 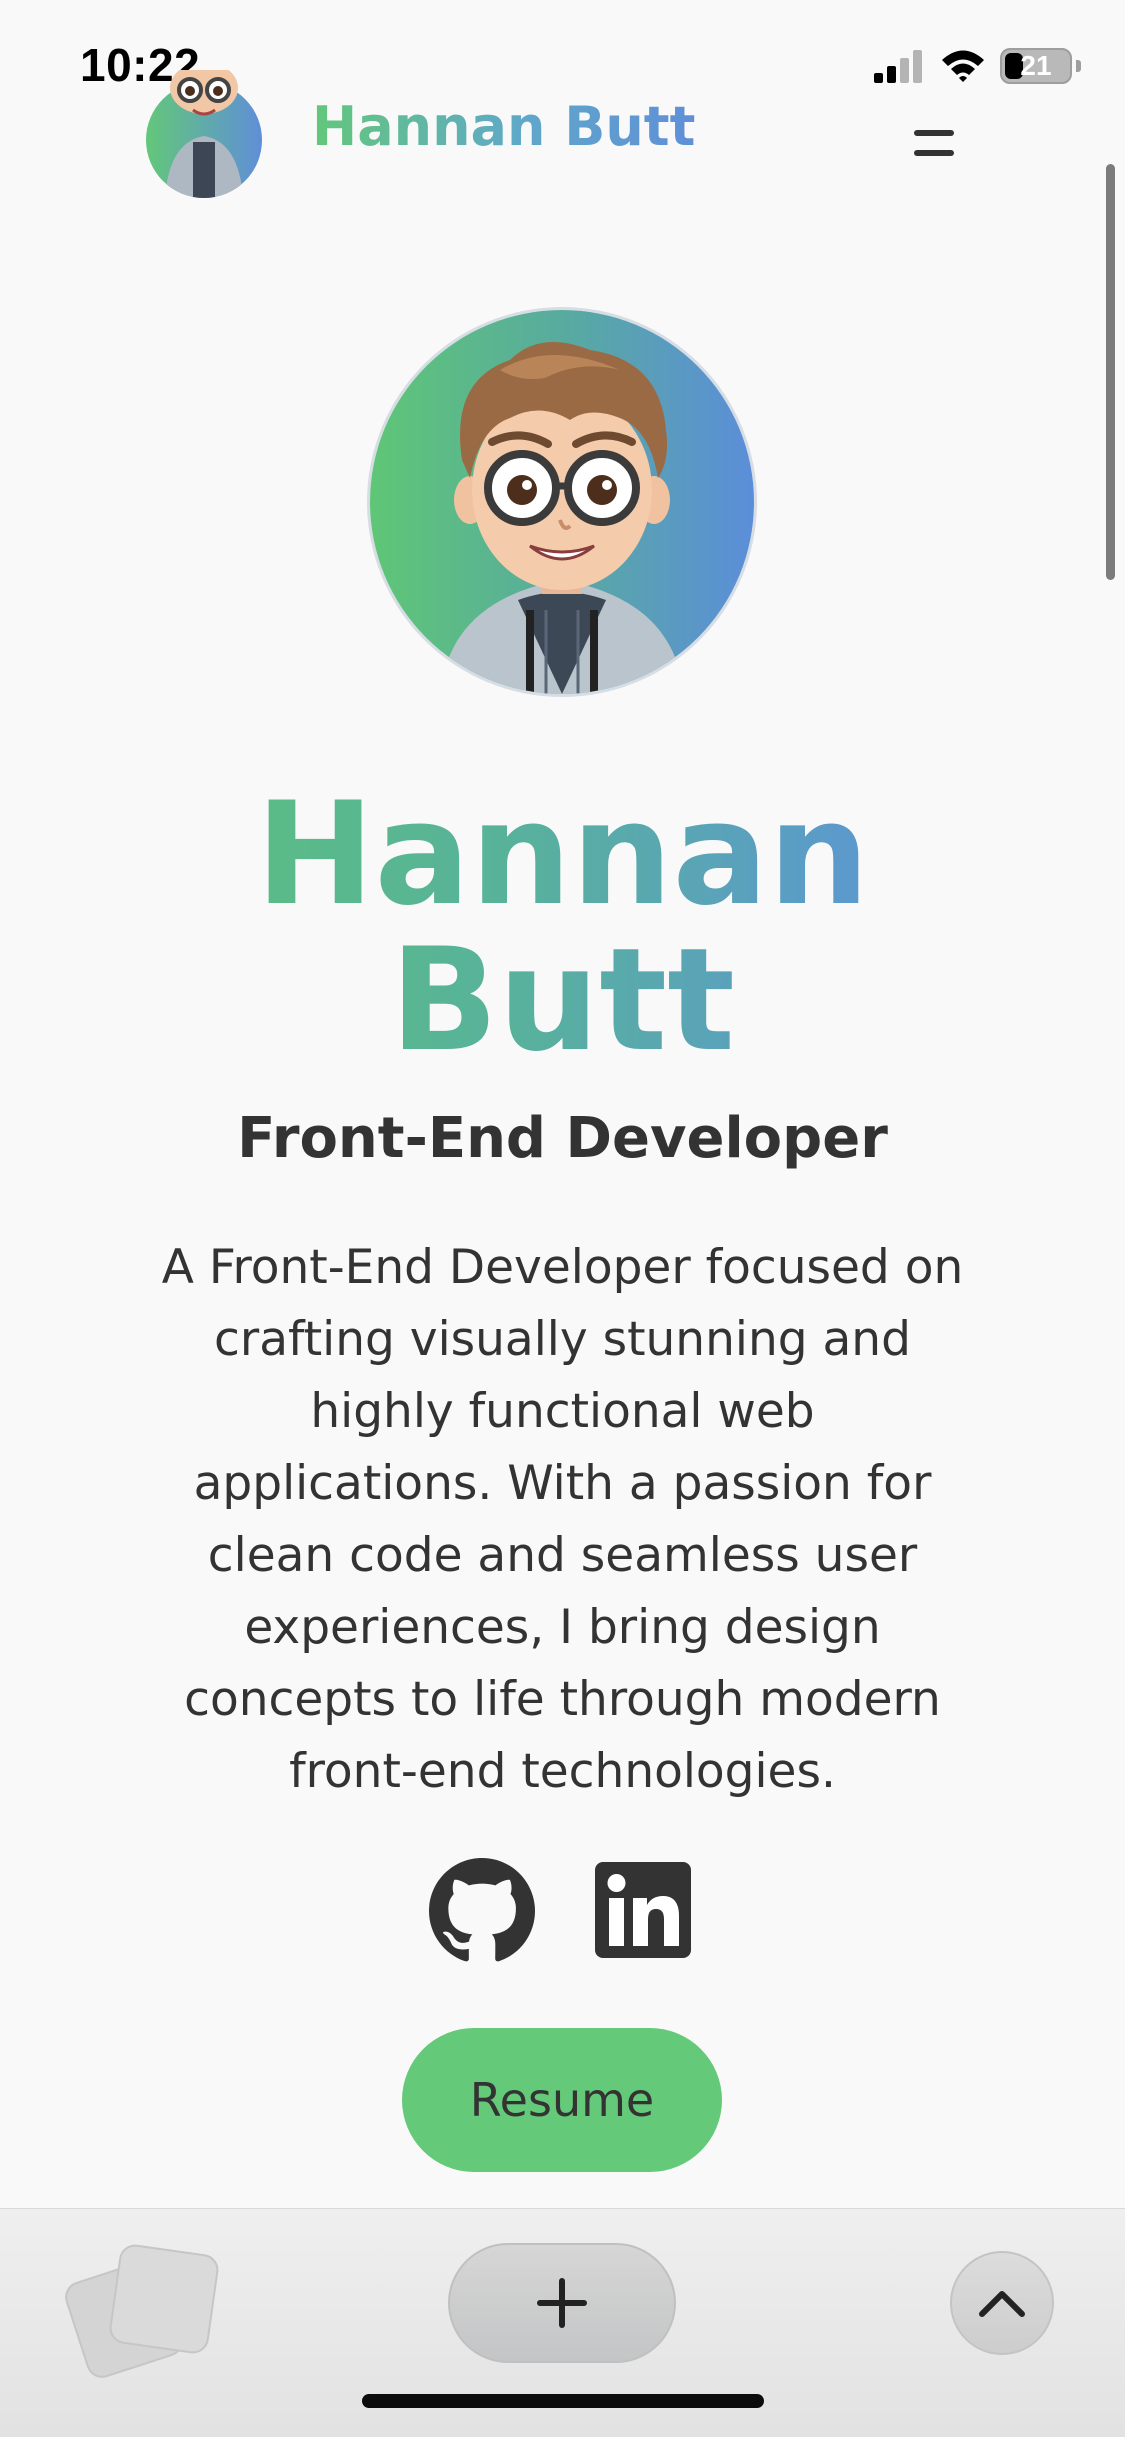 I want to click on hero-name-line1: Hannan, so click(x=562, y=854).